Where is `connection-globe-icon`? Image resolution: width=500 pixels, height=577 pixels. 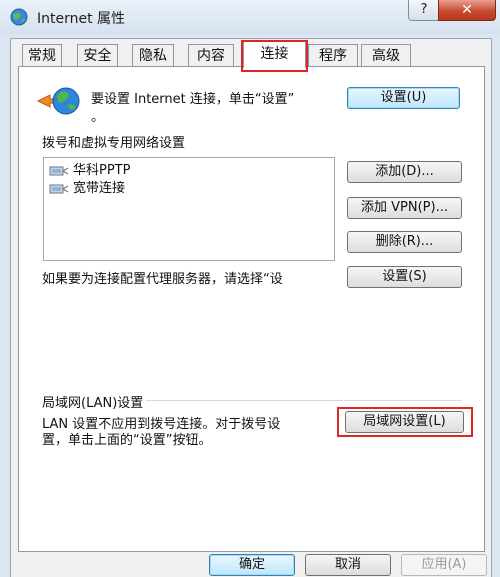
connection-globe-icon is located at coordinates (58, 101).